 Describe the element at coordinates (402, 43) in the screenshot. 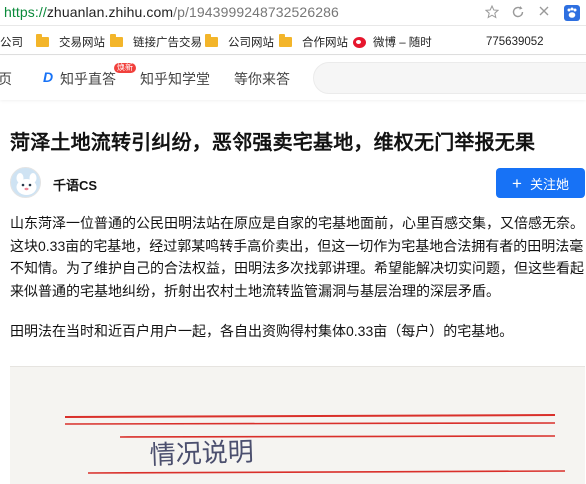

I see `bookmark-label: 微博 – 随时` at that location.